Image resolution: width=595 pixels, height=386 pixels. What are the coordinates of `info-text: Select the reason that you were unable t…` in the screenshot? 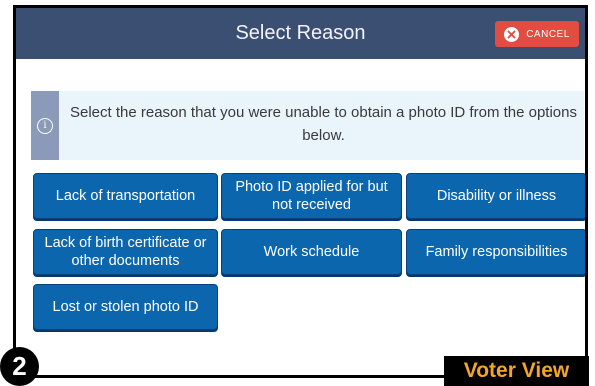 It's located at (323, 124).